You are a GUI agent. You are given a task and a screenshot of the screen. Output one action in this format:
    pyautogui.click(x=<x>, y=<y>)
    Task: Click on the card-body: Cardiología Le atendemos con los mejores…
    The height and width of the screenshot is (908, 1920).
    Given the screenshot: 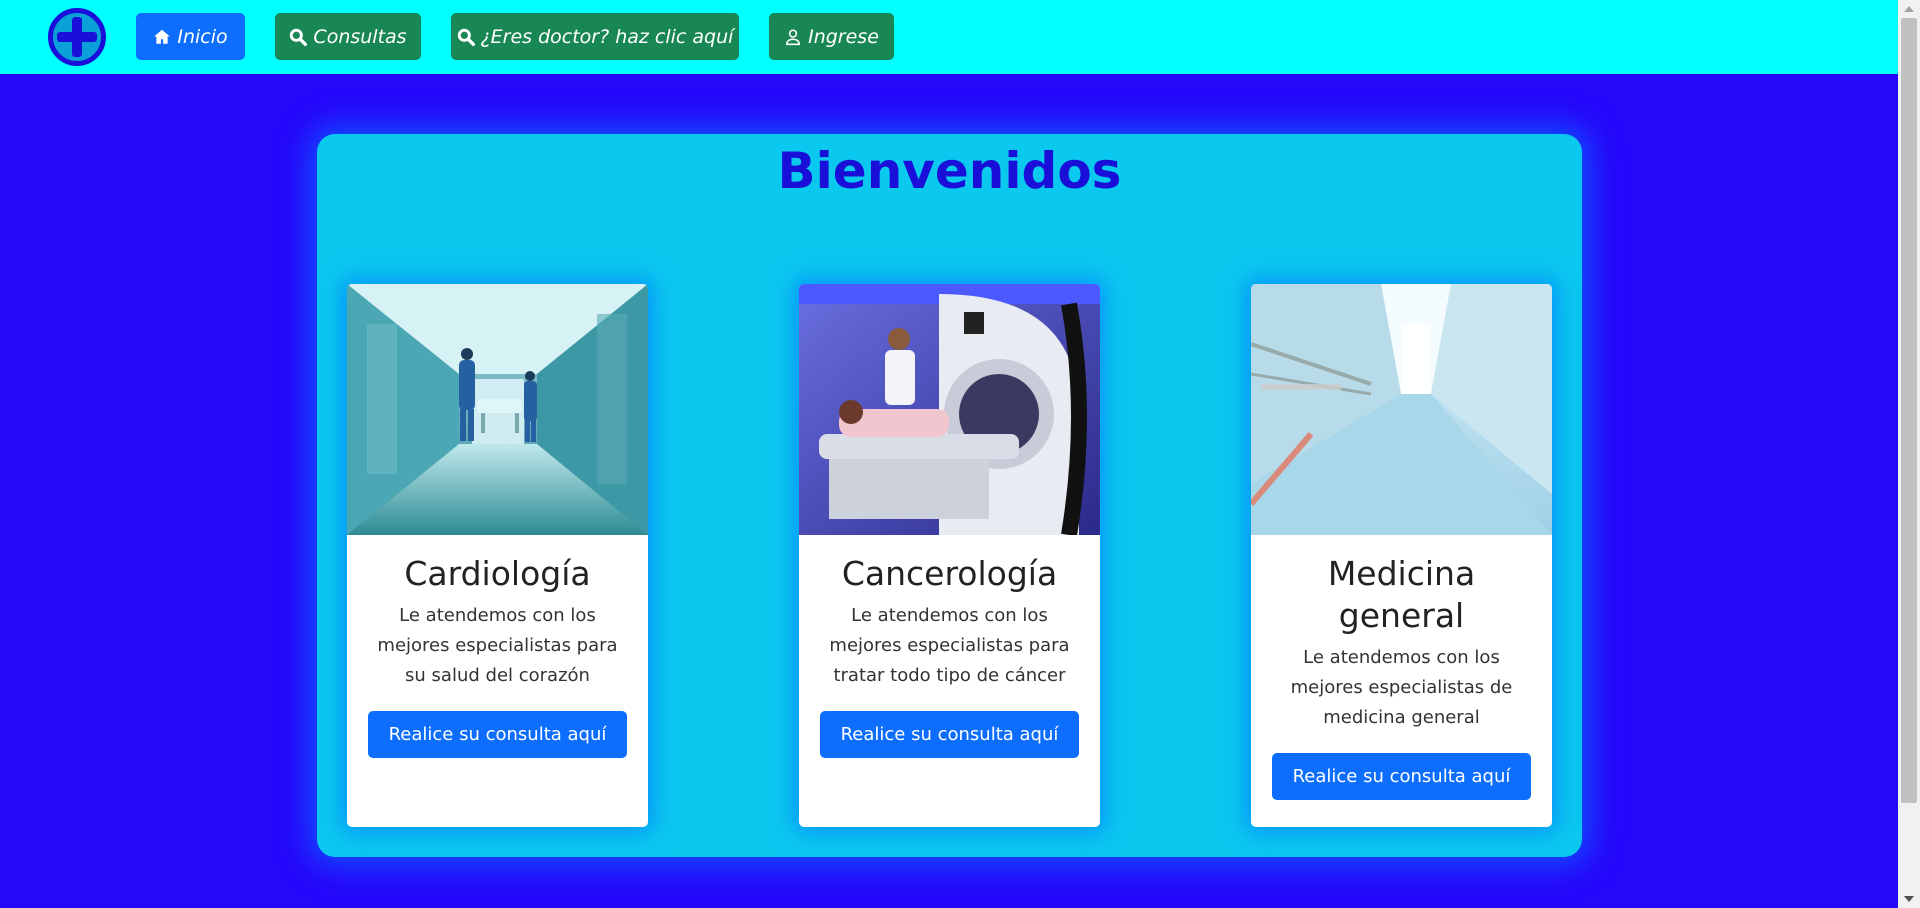 What is the action you would take?
    pyautogui.click(x=497, y=646)
    